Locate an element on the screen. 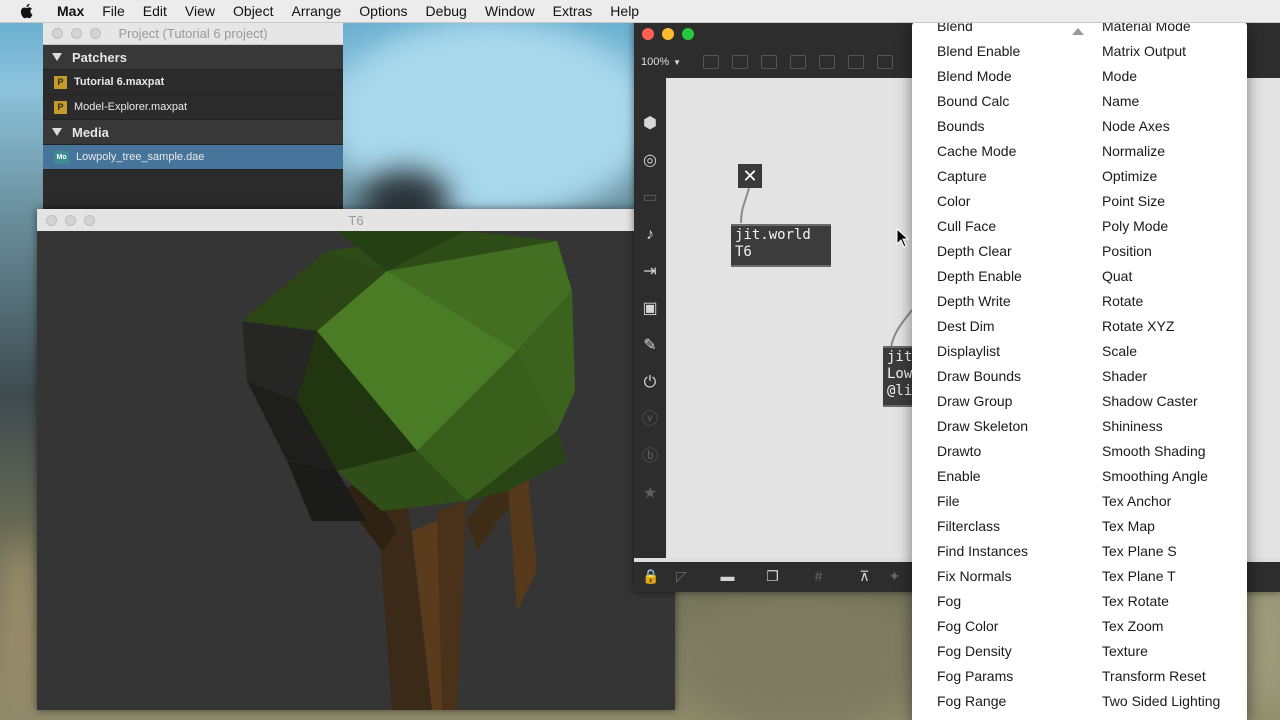 The height and width of the screenshot is (720, 1280). menu-item-fog-density: Fog Density is located at coordinates (974, 651).